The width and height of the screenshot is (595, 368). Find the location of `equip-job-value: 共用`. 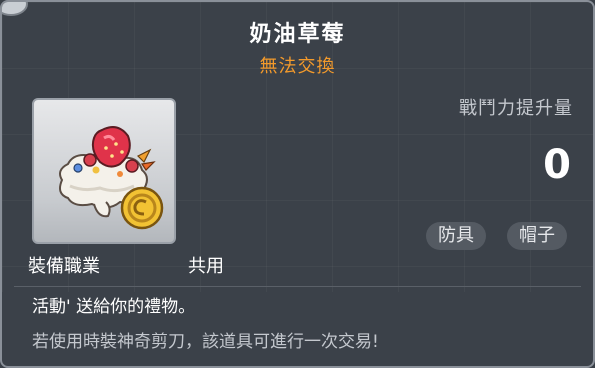

equip-job-value: 共用 is located at coordinates (206, 266).